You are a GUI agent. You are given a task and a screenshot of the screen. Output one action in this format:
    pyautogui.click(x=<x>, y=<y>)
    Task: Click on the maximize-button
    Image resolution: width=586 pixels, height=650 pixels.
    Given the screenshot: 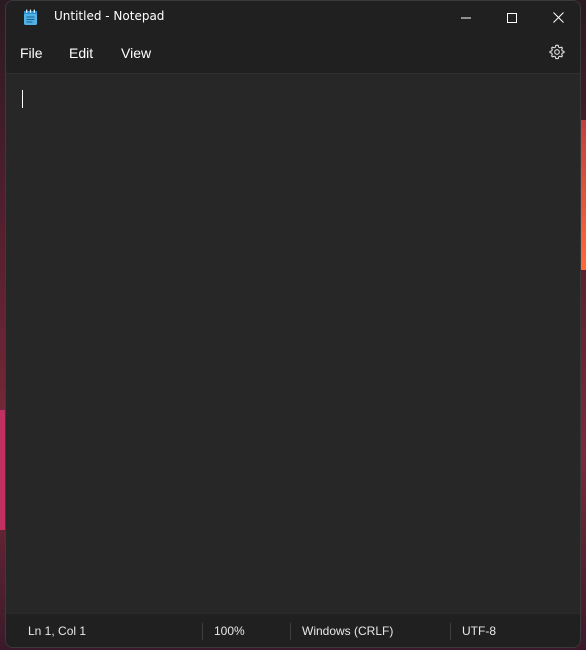 What is the action you would take?
    pyautogui.click(x=512, y=17)
    